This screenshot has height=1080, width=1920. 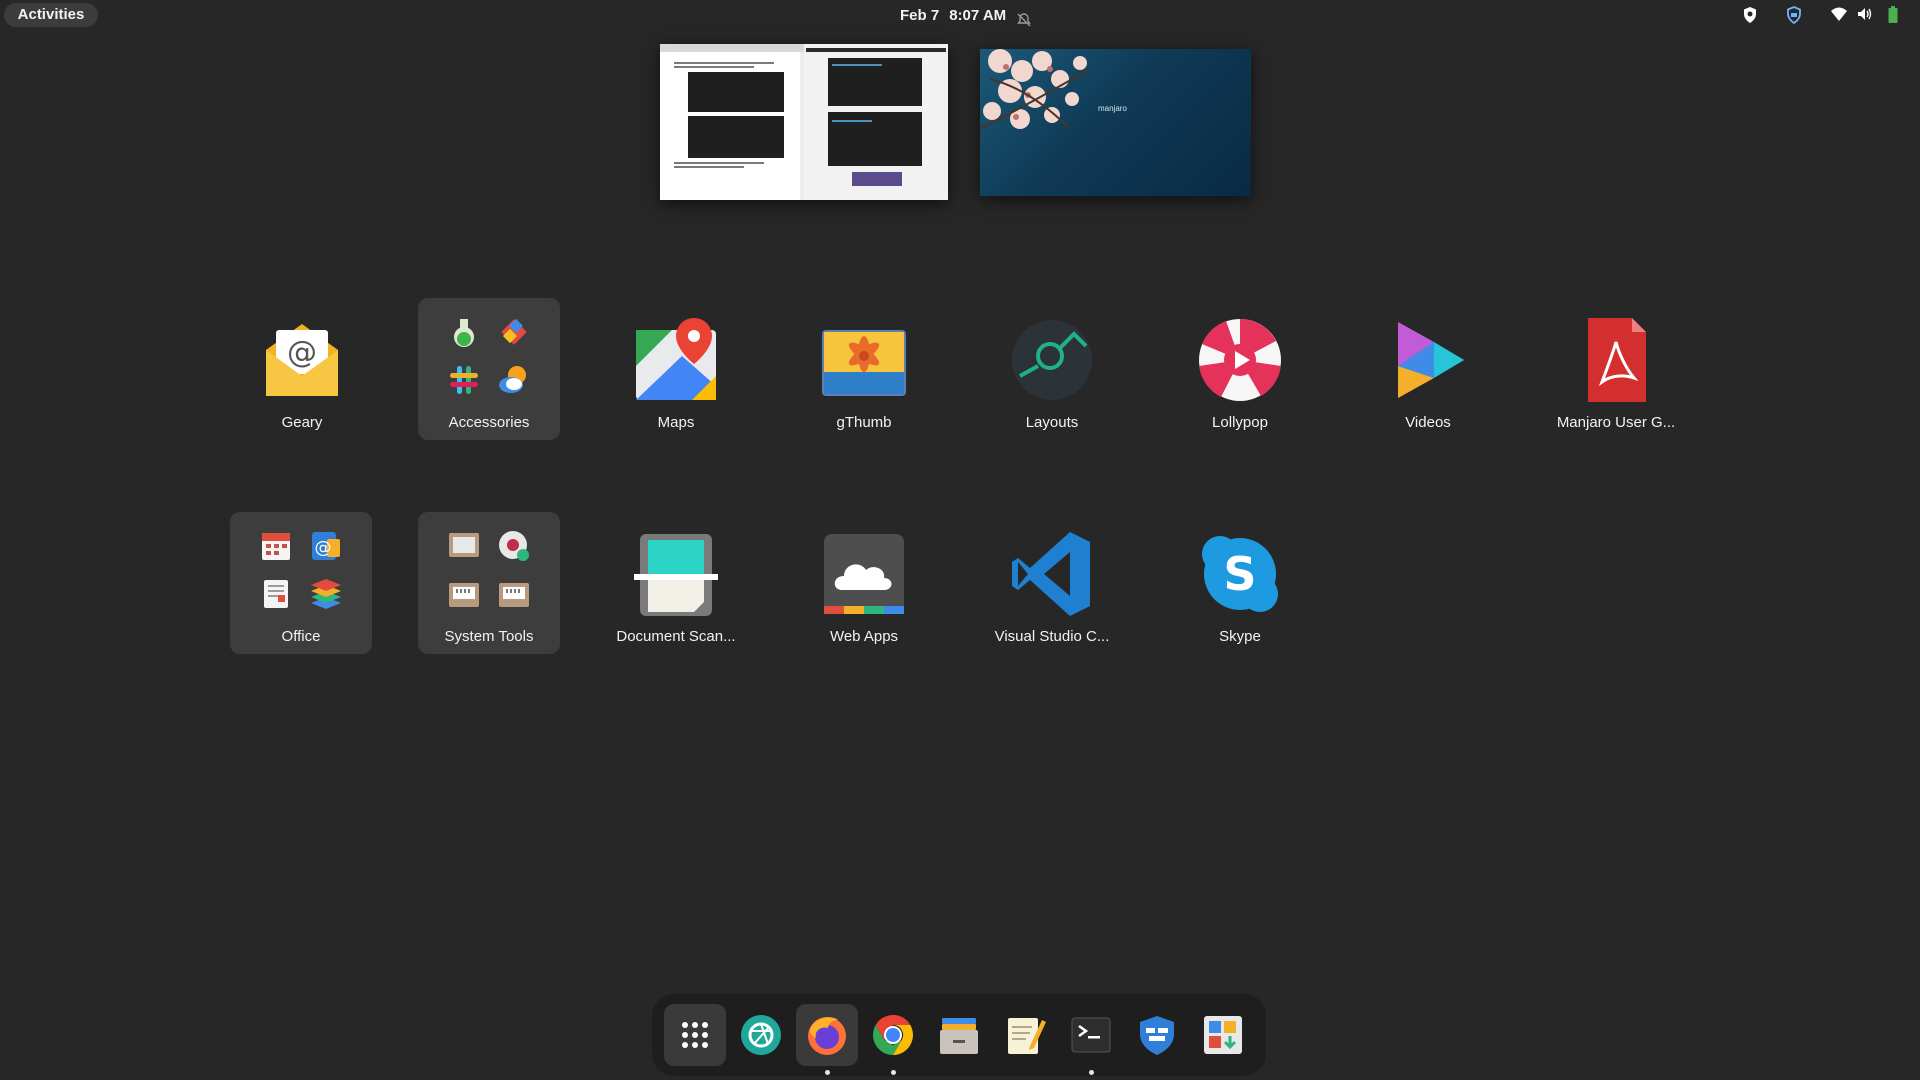 What do you see at coordinates (1431, 360) in the screenshot?
I see `videos-icon` at bounding box center [1431, 360].